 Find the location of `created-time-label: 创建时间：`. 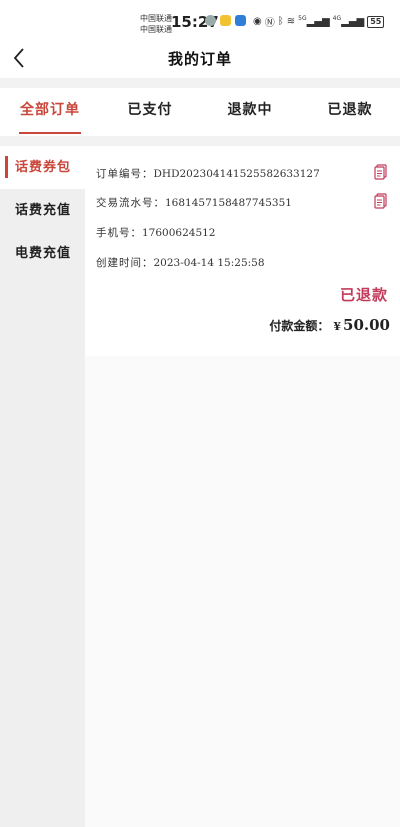

created-time-label: 创建时间： is located at coordinates (125, 263).